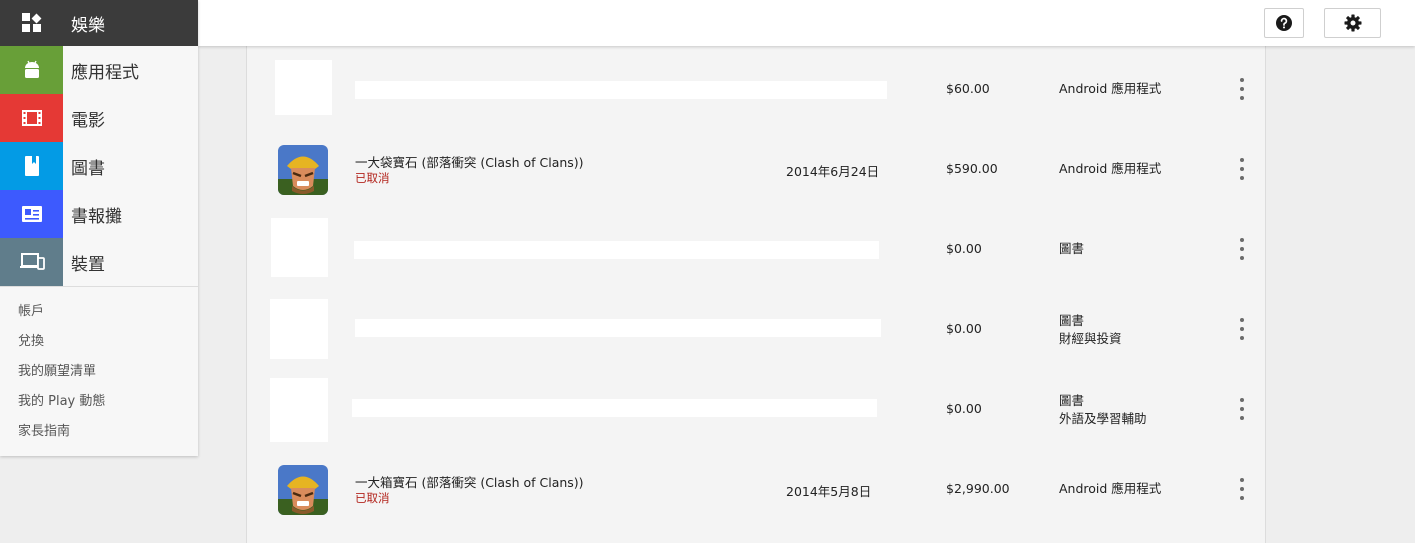 Image resolution: width=1415 pixels, height=543 pixels. I want to click on help-icon, so click(1284, 23).